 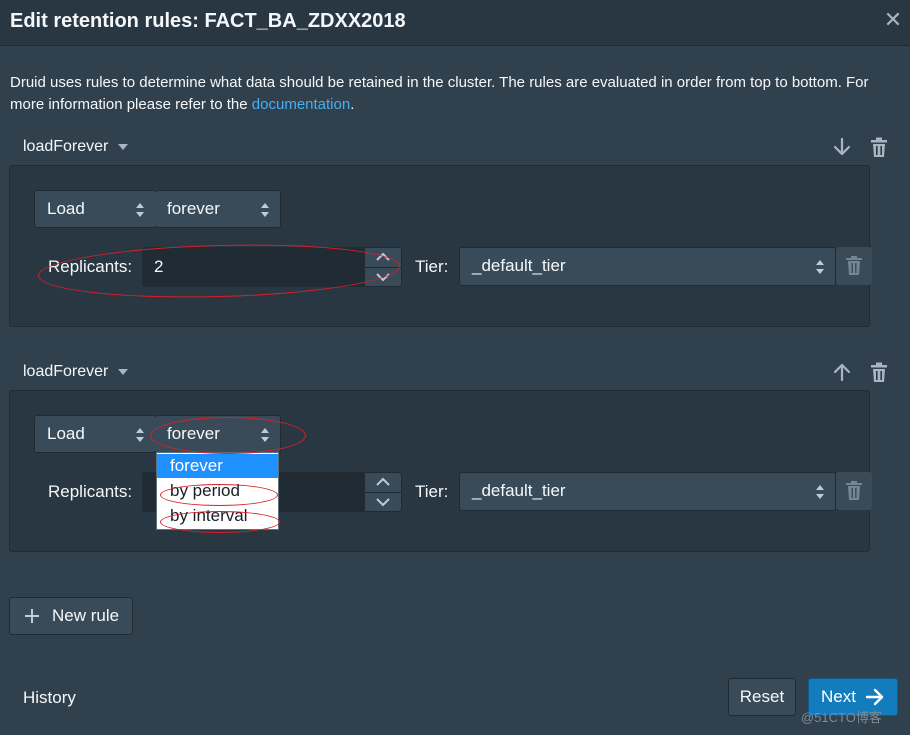 I want to click on new-rule-label: New rule, so click(x=86, y=615).